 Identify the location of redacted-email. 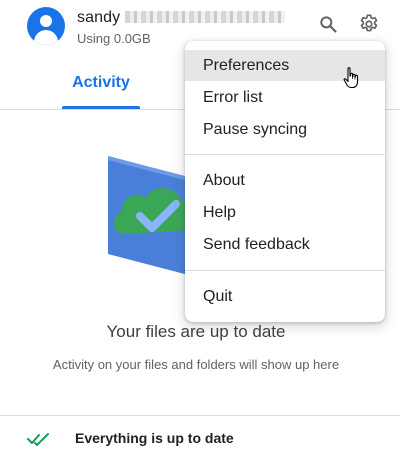
(205, 17).